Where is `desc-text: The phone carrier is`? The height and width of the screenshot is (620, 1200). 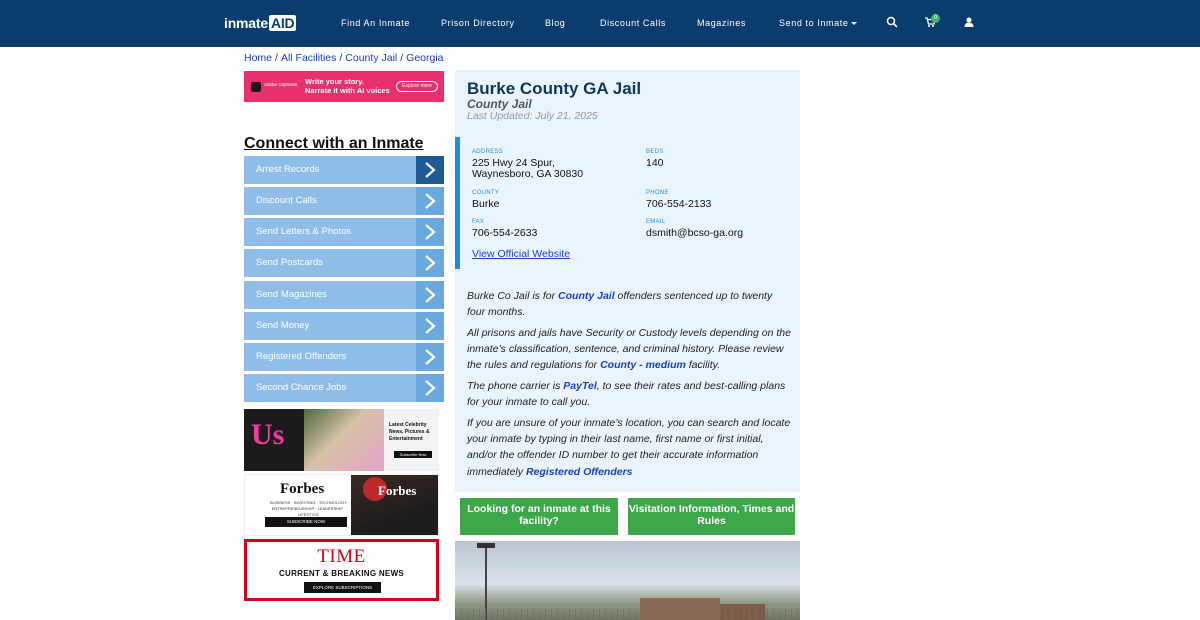
desc-text: The phone carrier is is located at coordinates (515, 386).